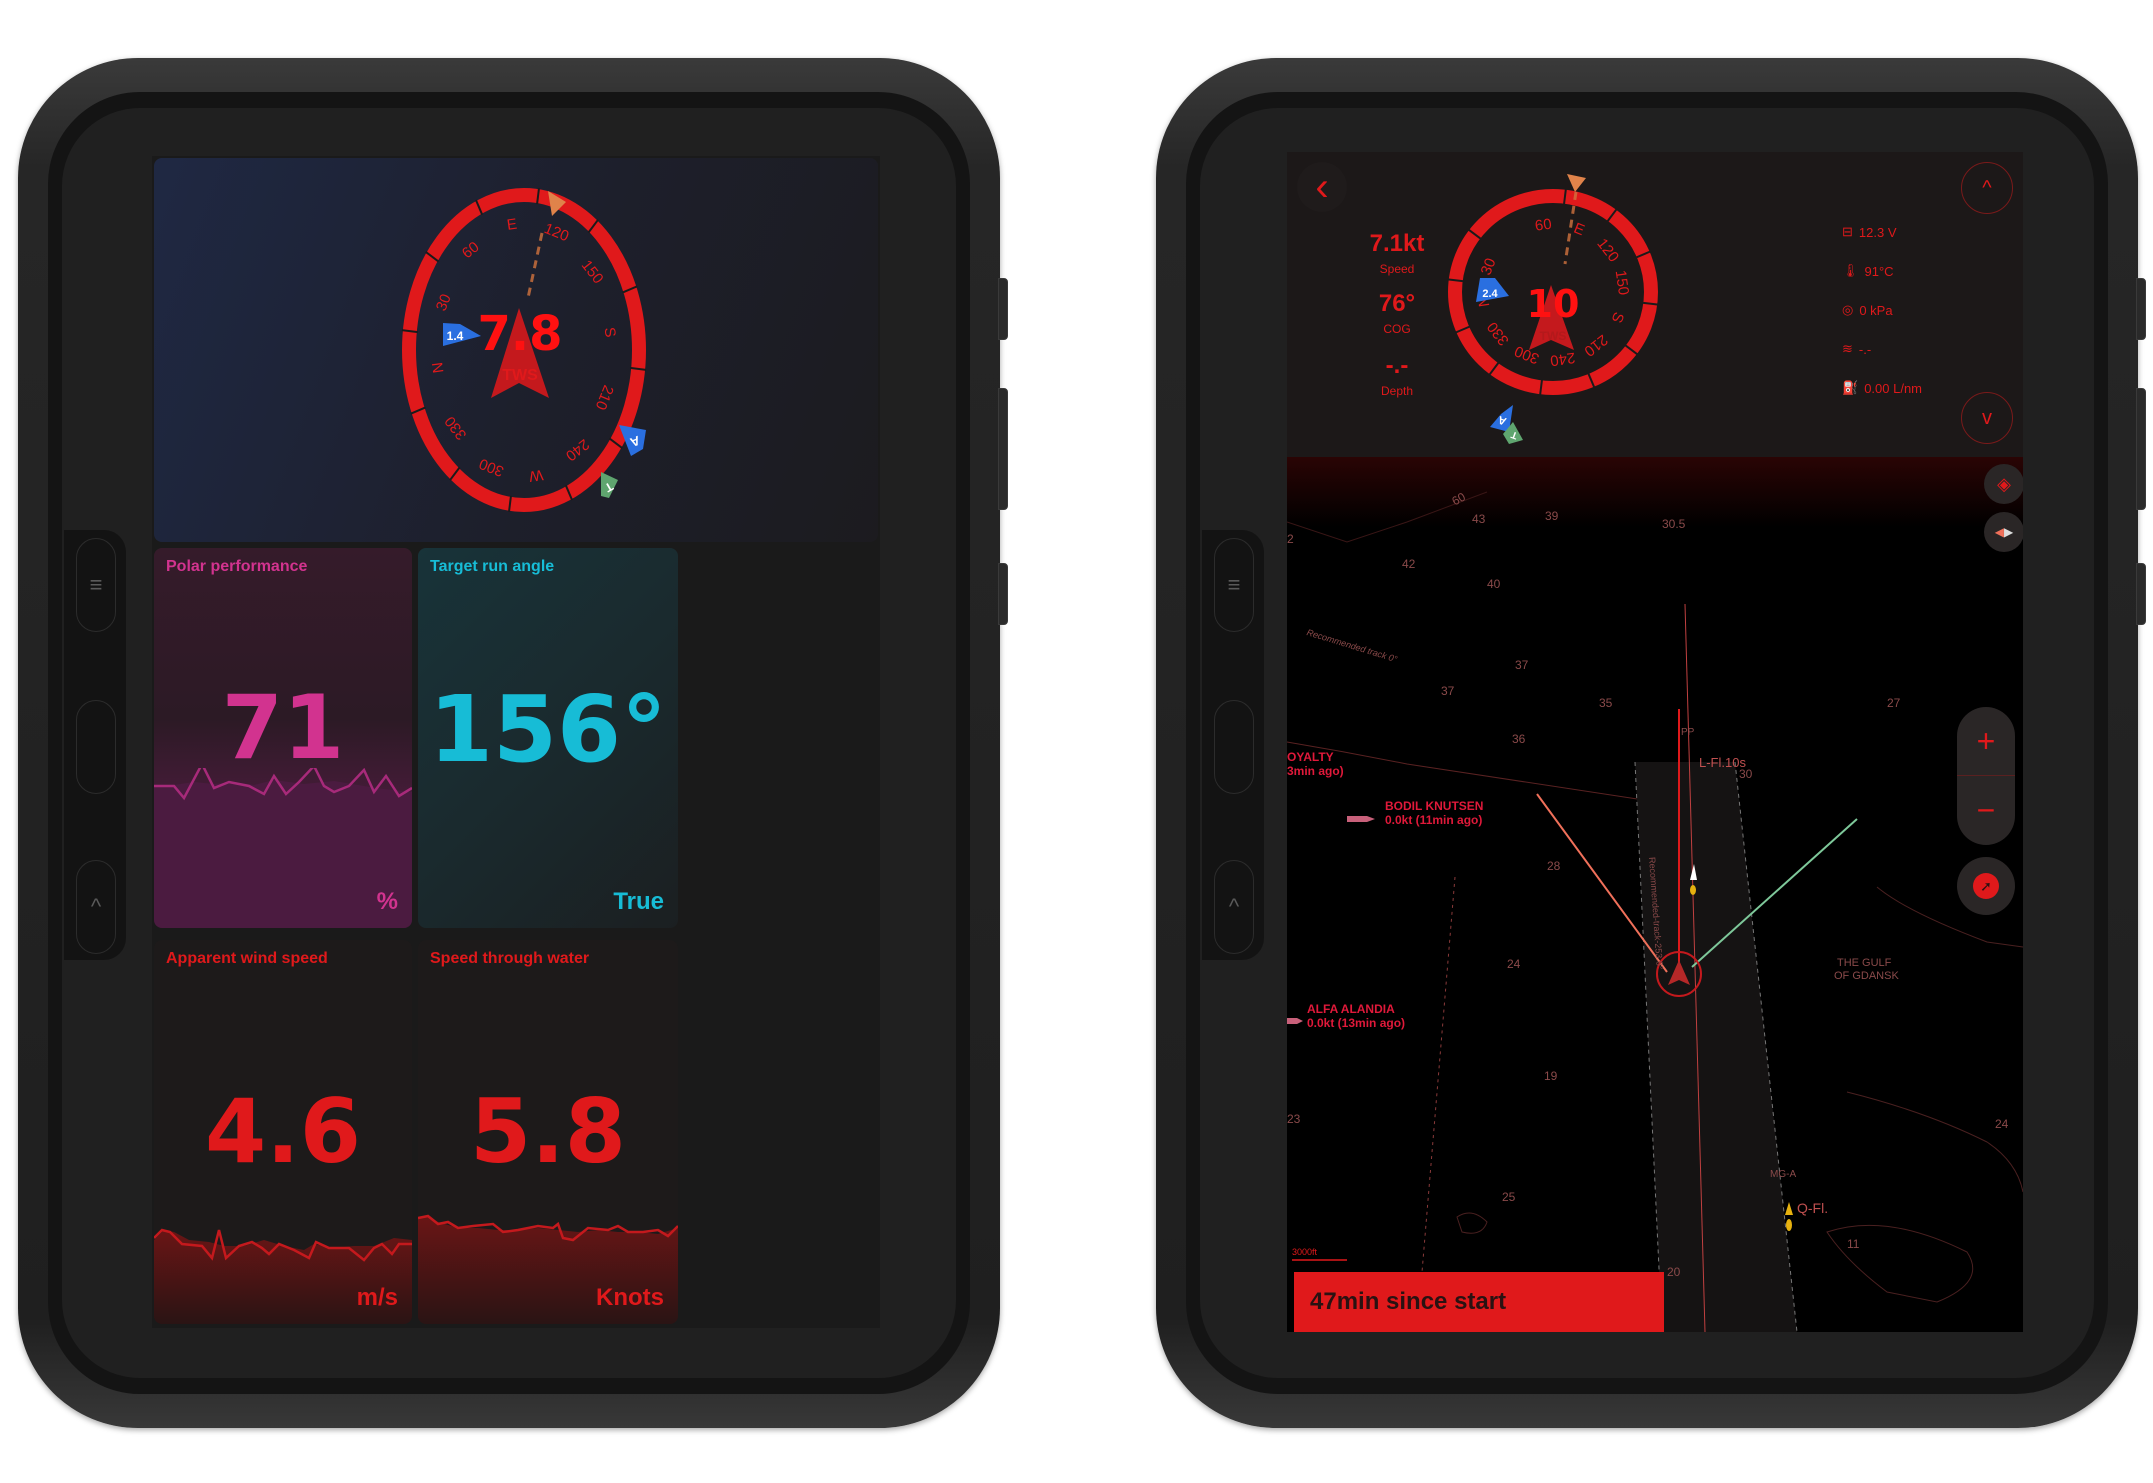 Image resolution: width=2153 pixels, height=1483 pixels. What do you see at coordinates (1893, 388) in the screenshot?
I see `fuel-value: 0.00 L/nm` at bounding box center [1893, 388].